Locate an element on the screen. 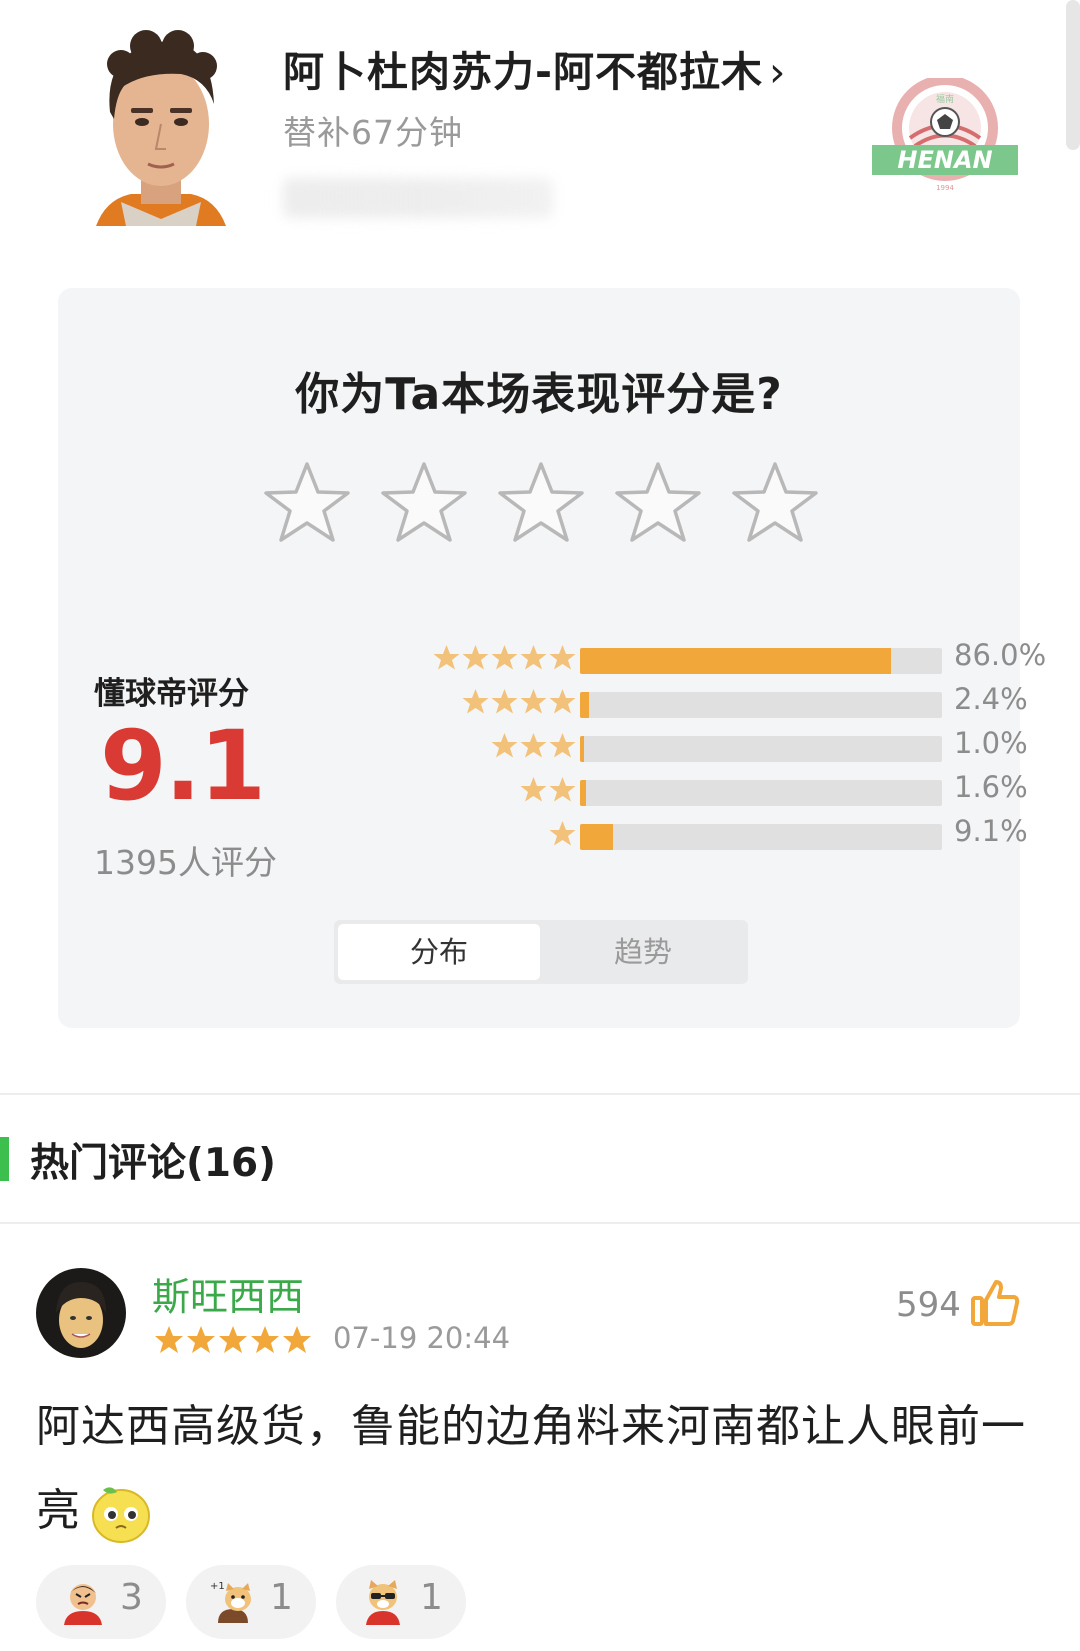  team-logo-year: 1994 is located at coordinates (945, 188).